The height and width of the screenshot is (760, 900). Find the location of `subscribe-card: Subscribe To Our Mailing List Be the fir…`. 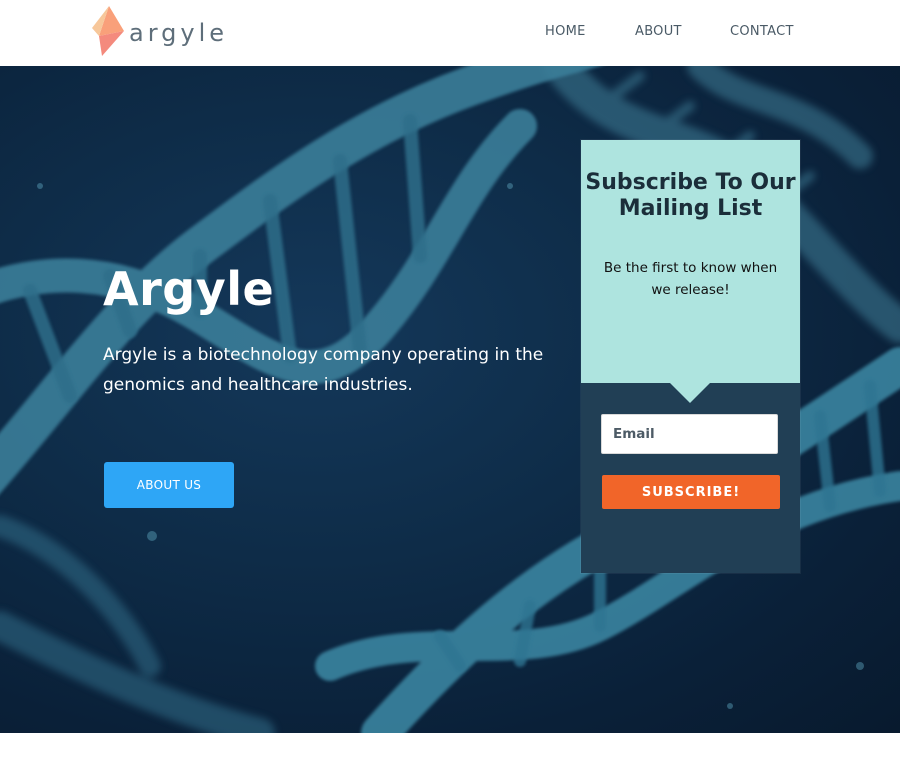

subscribe-card: Subscribe To Our Mailing List Be the fir… is located at coordinates (690, 356).